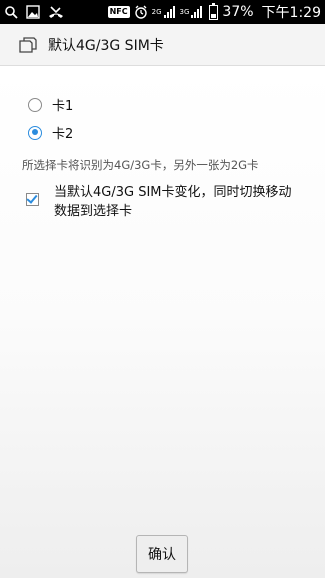  What do you see at coordinates (63, 134) in the screenshot?
I see `option-label: 卡2` at bounding box center [63, 134].